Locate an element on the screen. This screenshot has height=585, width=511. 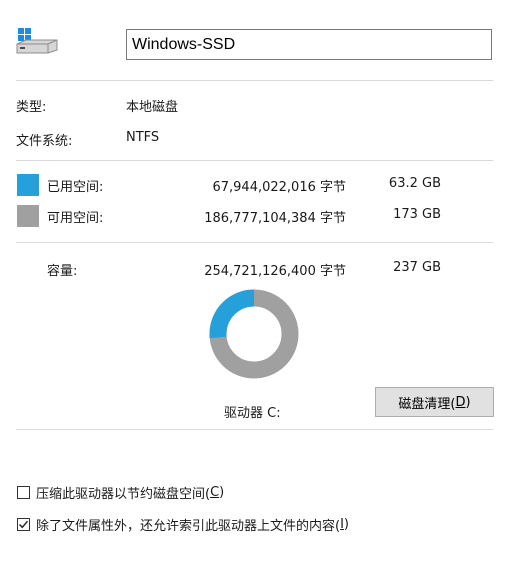
disk-cleanup-text: 磁盘清理( is located at coordinates (427, 404).